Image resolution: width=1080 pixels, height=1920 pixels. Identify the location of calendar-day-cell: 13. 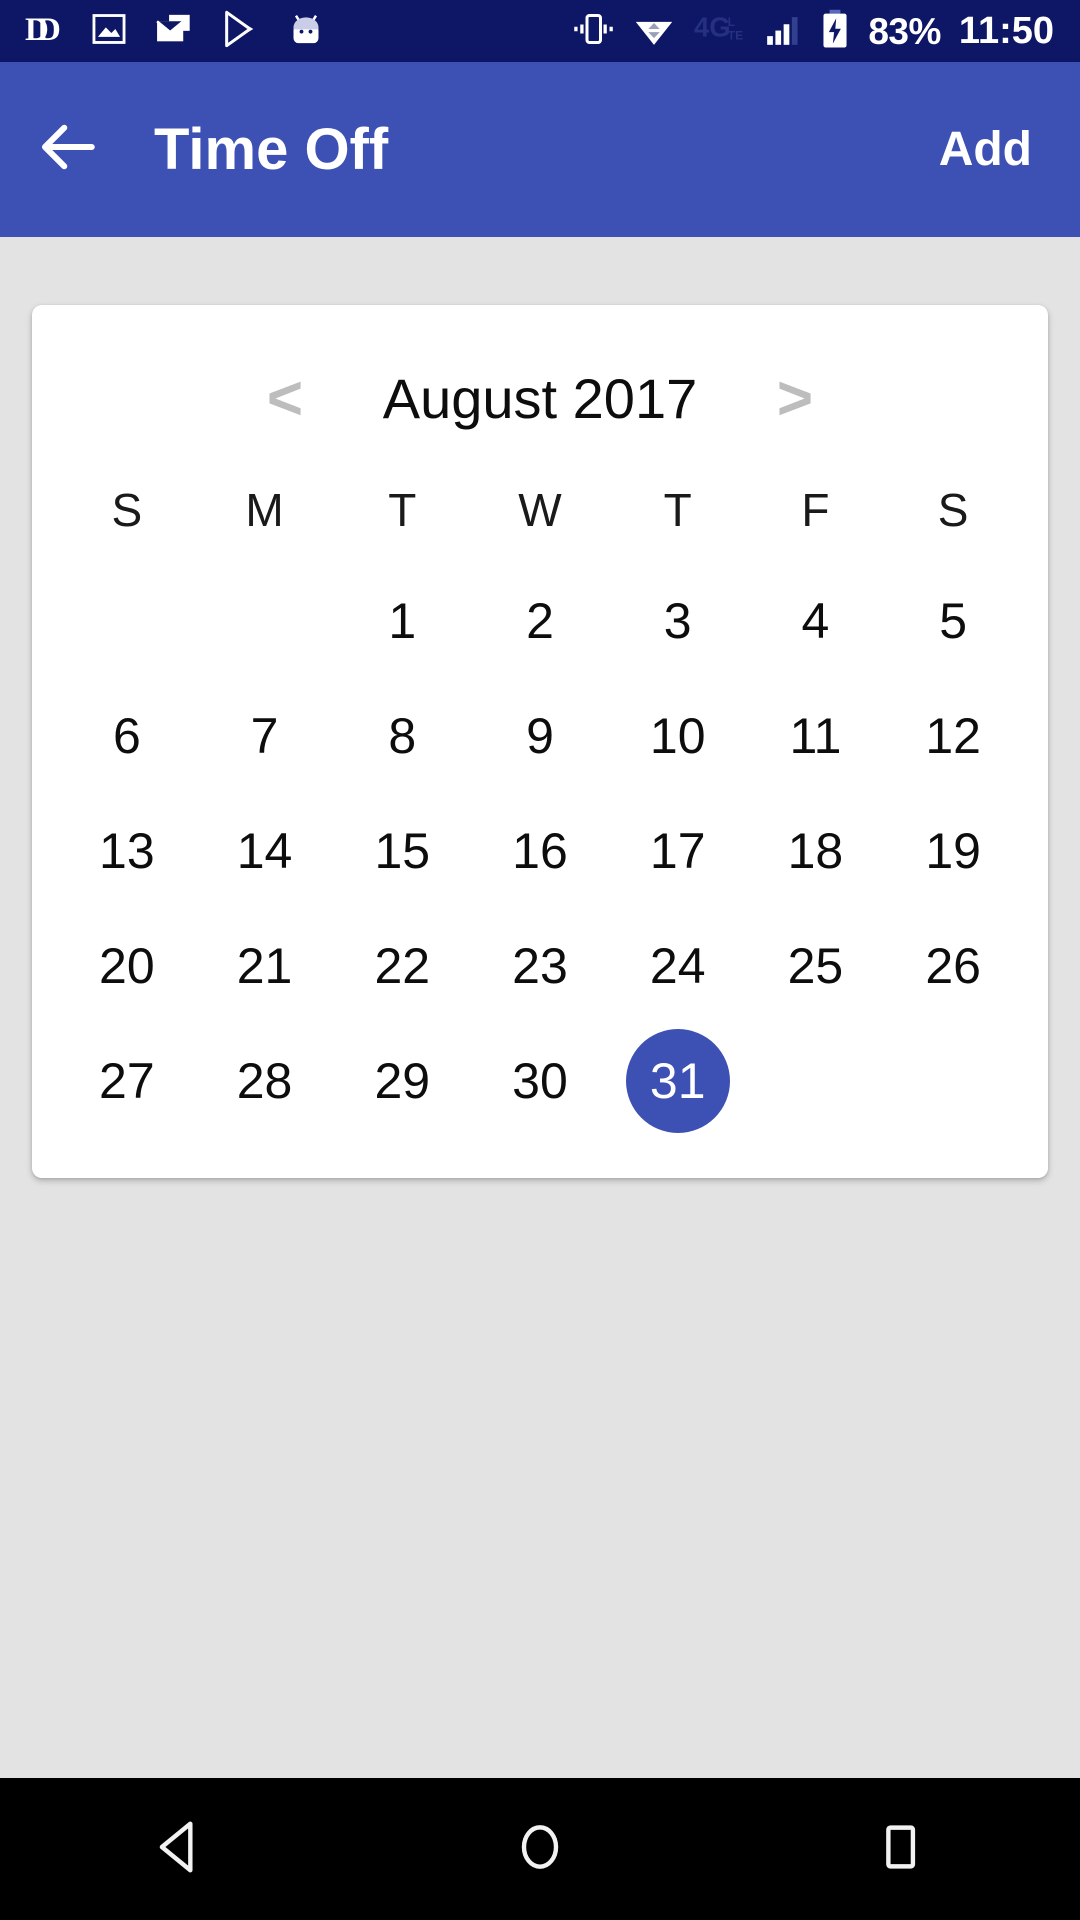
(127, 850).